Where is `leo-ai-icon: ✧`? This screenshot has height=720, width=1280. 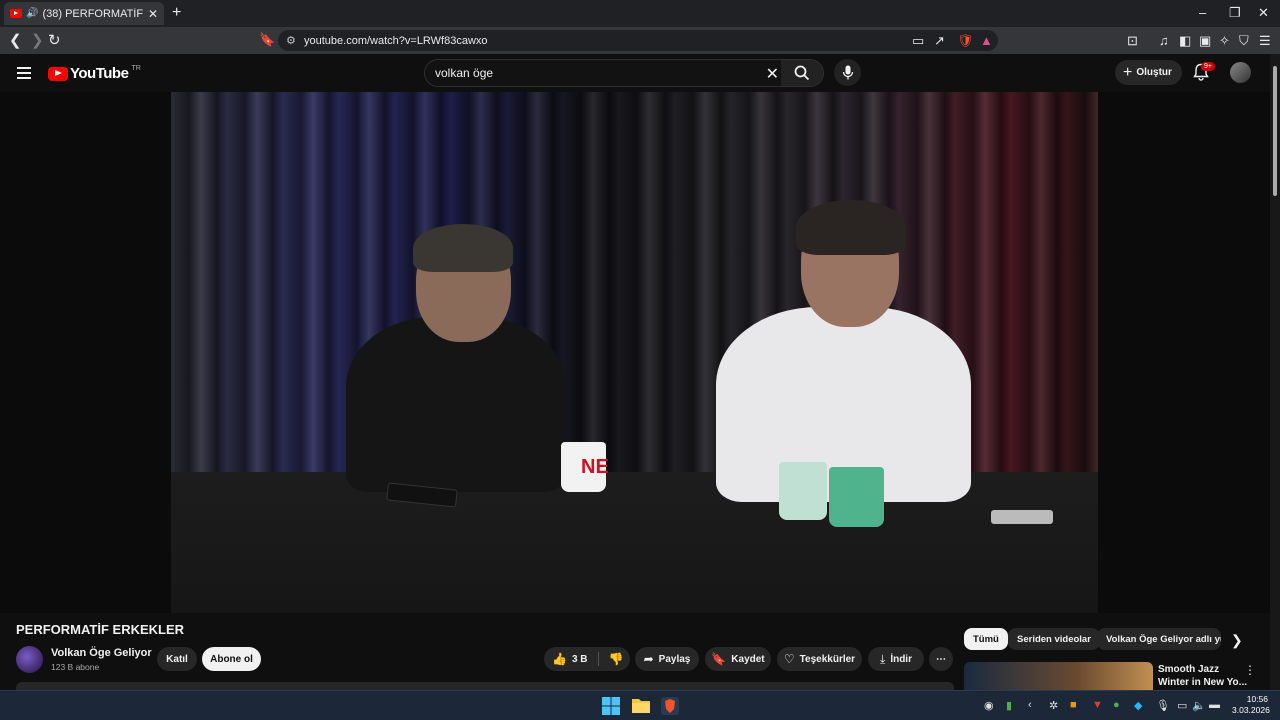
leo-ai-icon: ✧ is located at coordinates (1224, 41).